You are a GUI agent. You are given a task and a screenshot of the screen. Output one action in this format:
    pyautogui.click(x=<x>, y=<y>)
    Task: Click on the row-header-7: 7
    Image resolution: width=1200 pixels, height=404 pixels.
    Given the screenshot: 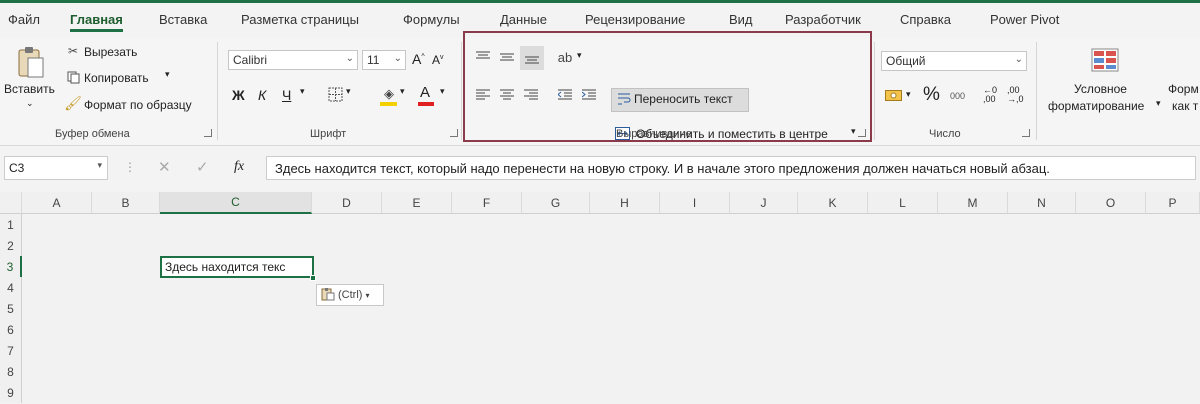 What is the action you would take?
    pyautogui.click(x=11, y=350)
    